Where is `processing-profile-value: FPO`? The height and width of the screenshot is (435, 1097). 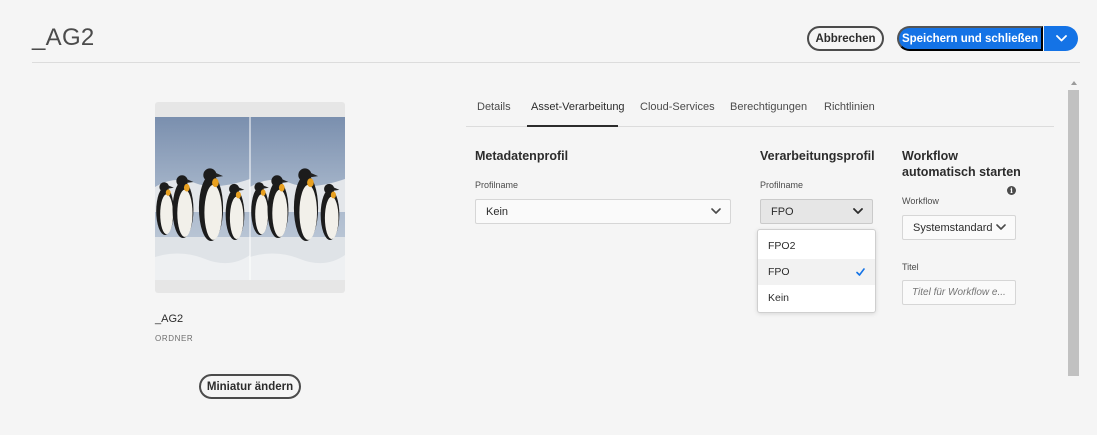 processing-profile-value: FPO is located at coordinates (782, 211).